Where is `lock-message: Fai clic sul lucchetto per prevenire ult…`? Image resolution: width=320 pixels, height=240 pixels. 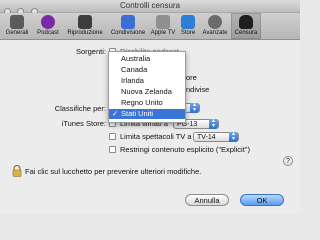
lock-message: Fai clic sul lucchetto per prevenire ult… is located at coordinates (113, 171).